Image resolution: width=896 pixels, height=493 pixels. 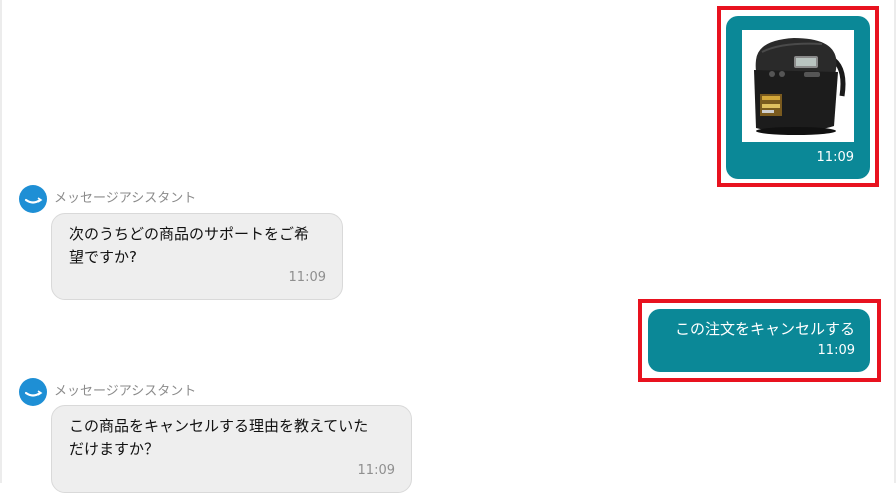 I want to click on message-text-line: だけますか？, so click(x=114, y=449).